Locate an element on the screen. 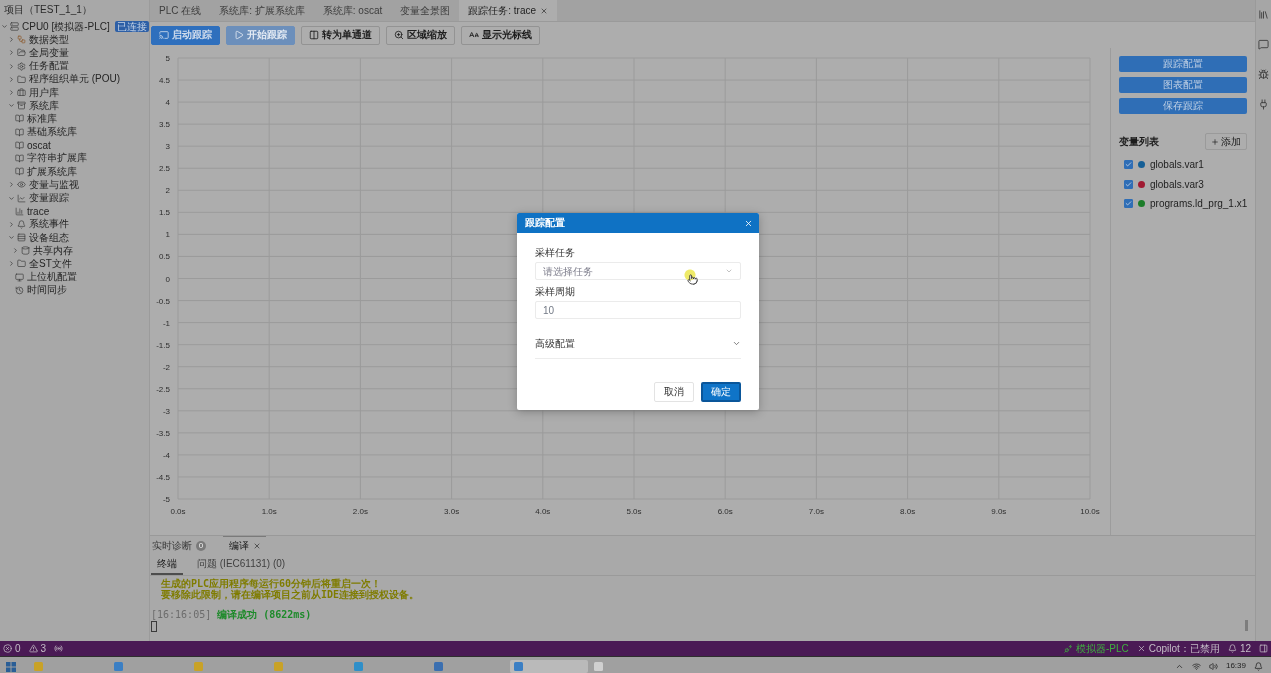  tree-item: 系统事件 is located at coordinates (74, 224).